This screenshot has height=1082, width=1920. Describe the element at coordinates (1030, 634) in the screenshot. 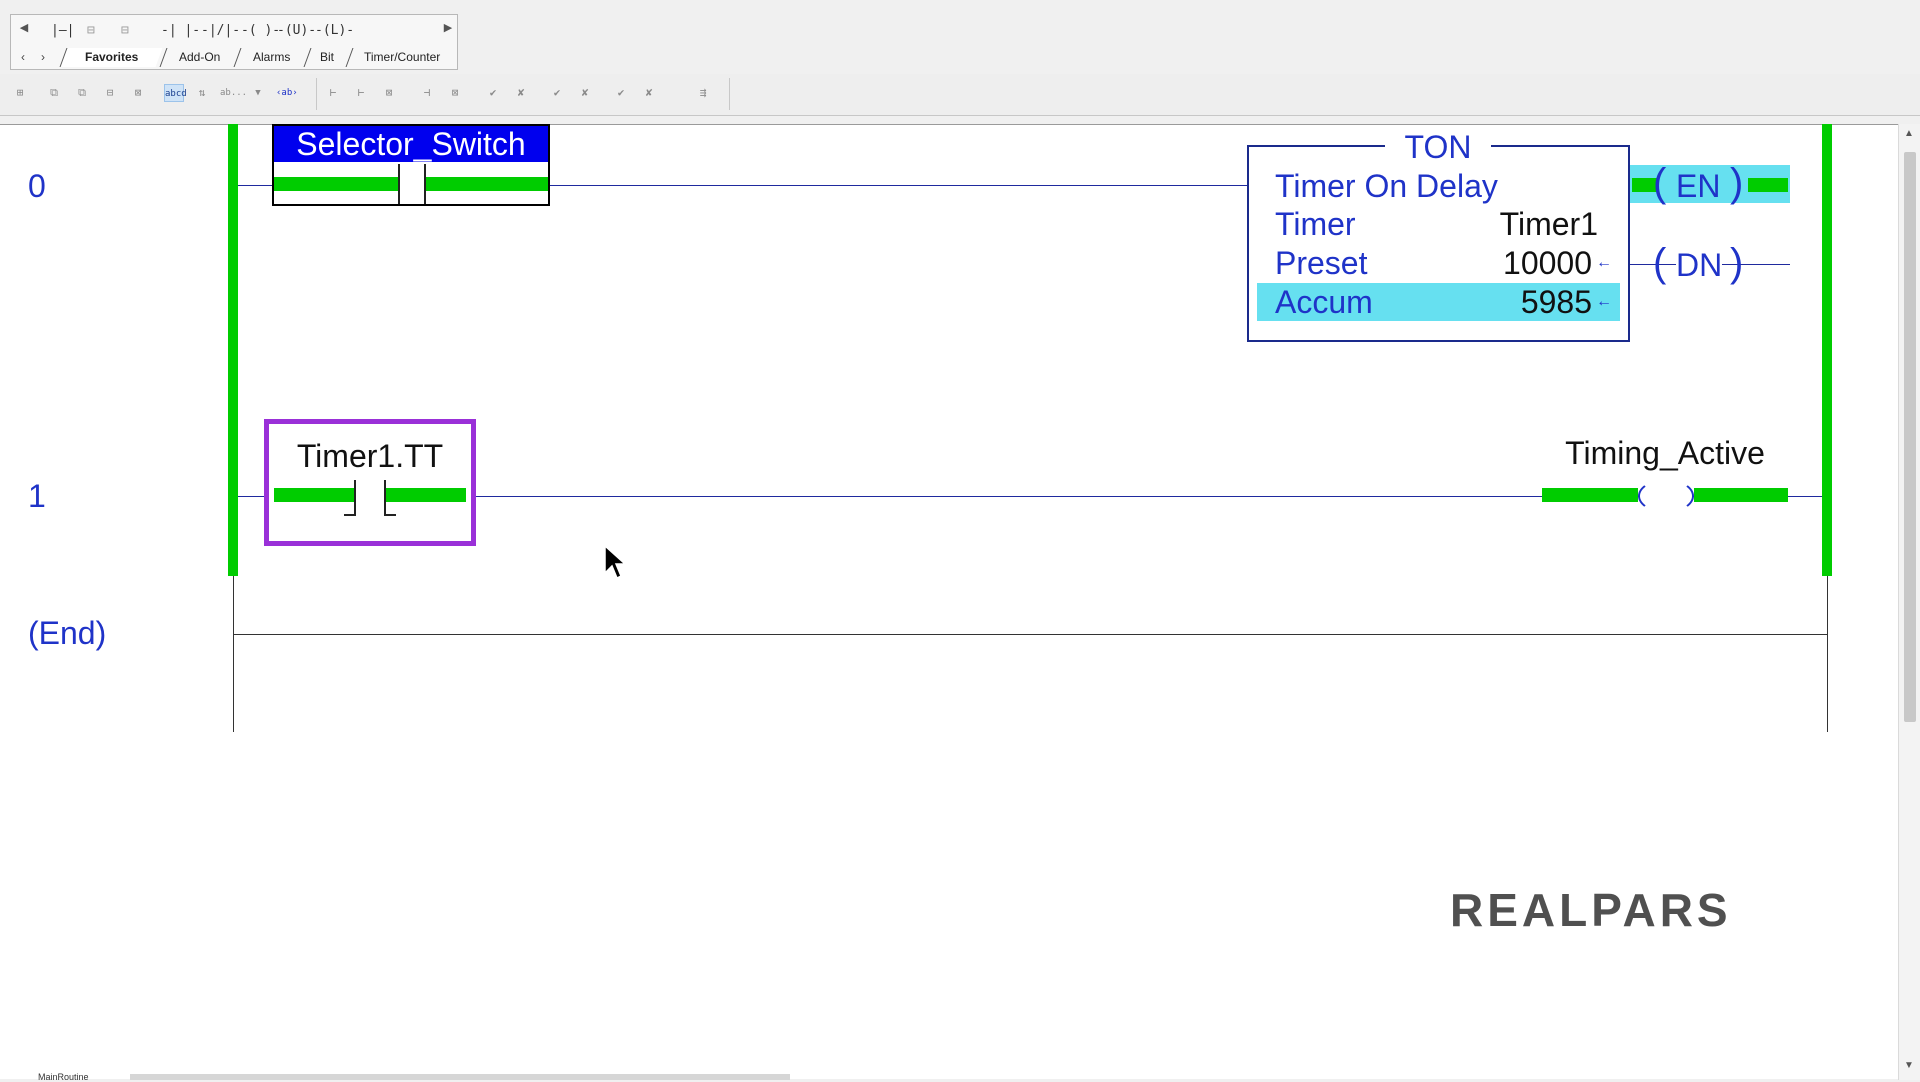

I see `end-rung-line` at that location.